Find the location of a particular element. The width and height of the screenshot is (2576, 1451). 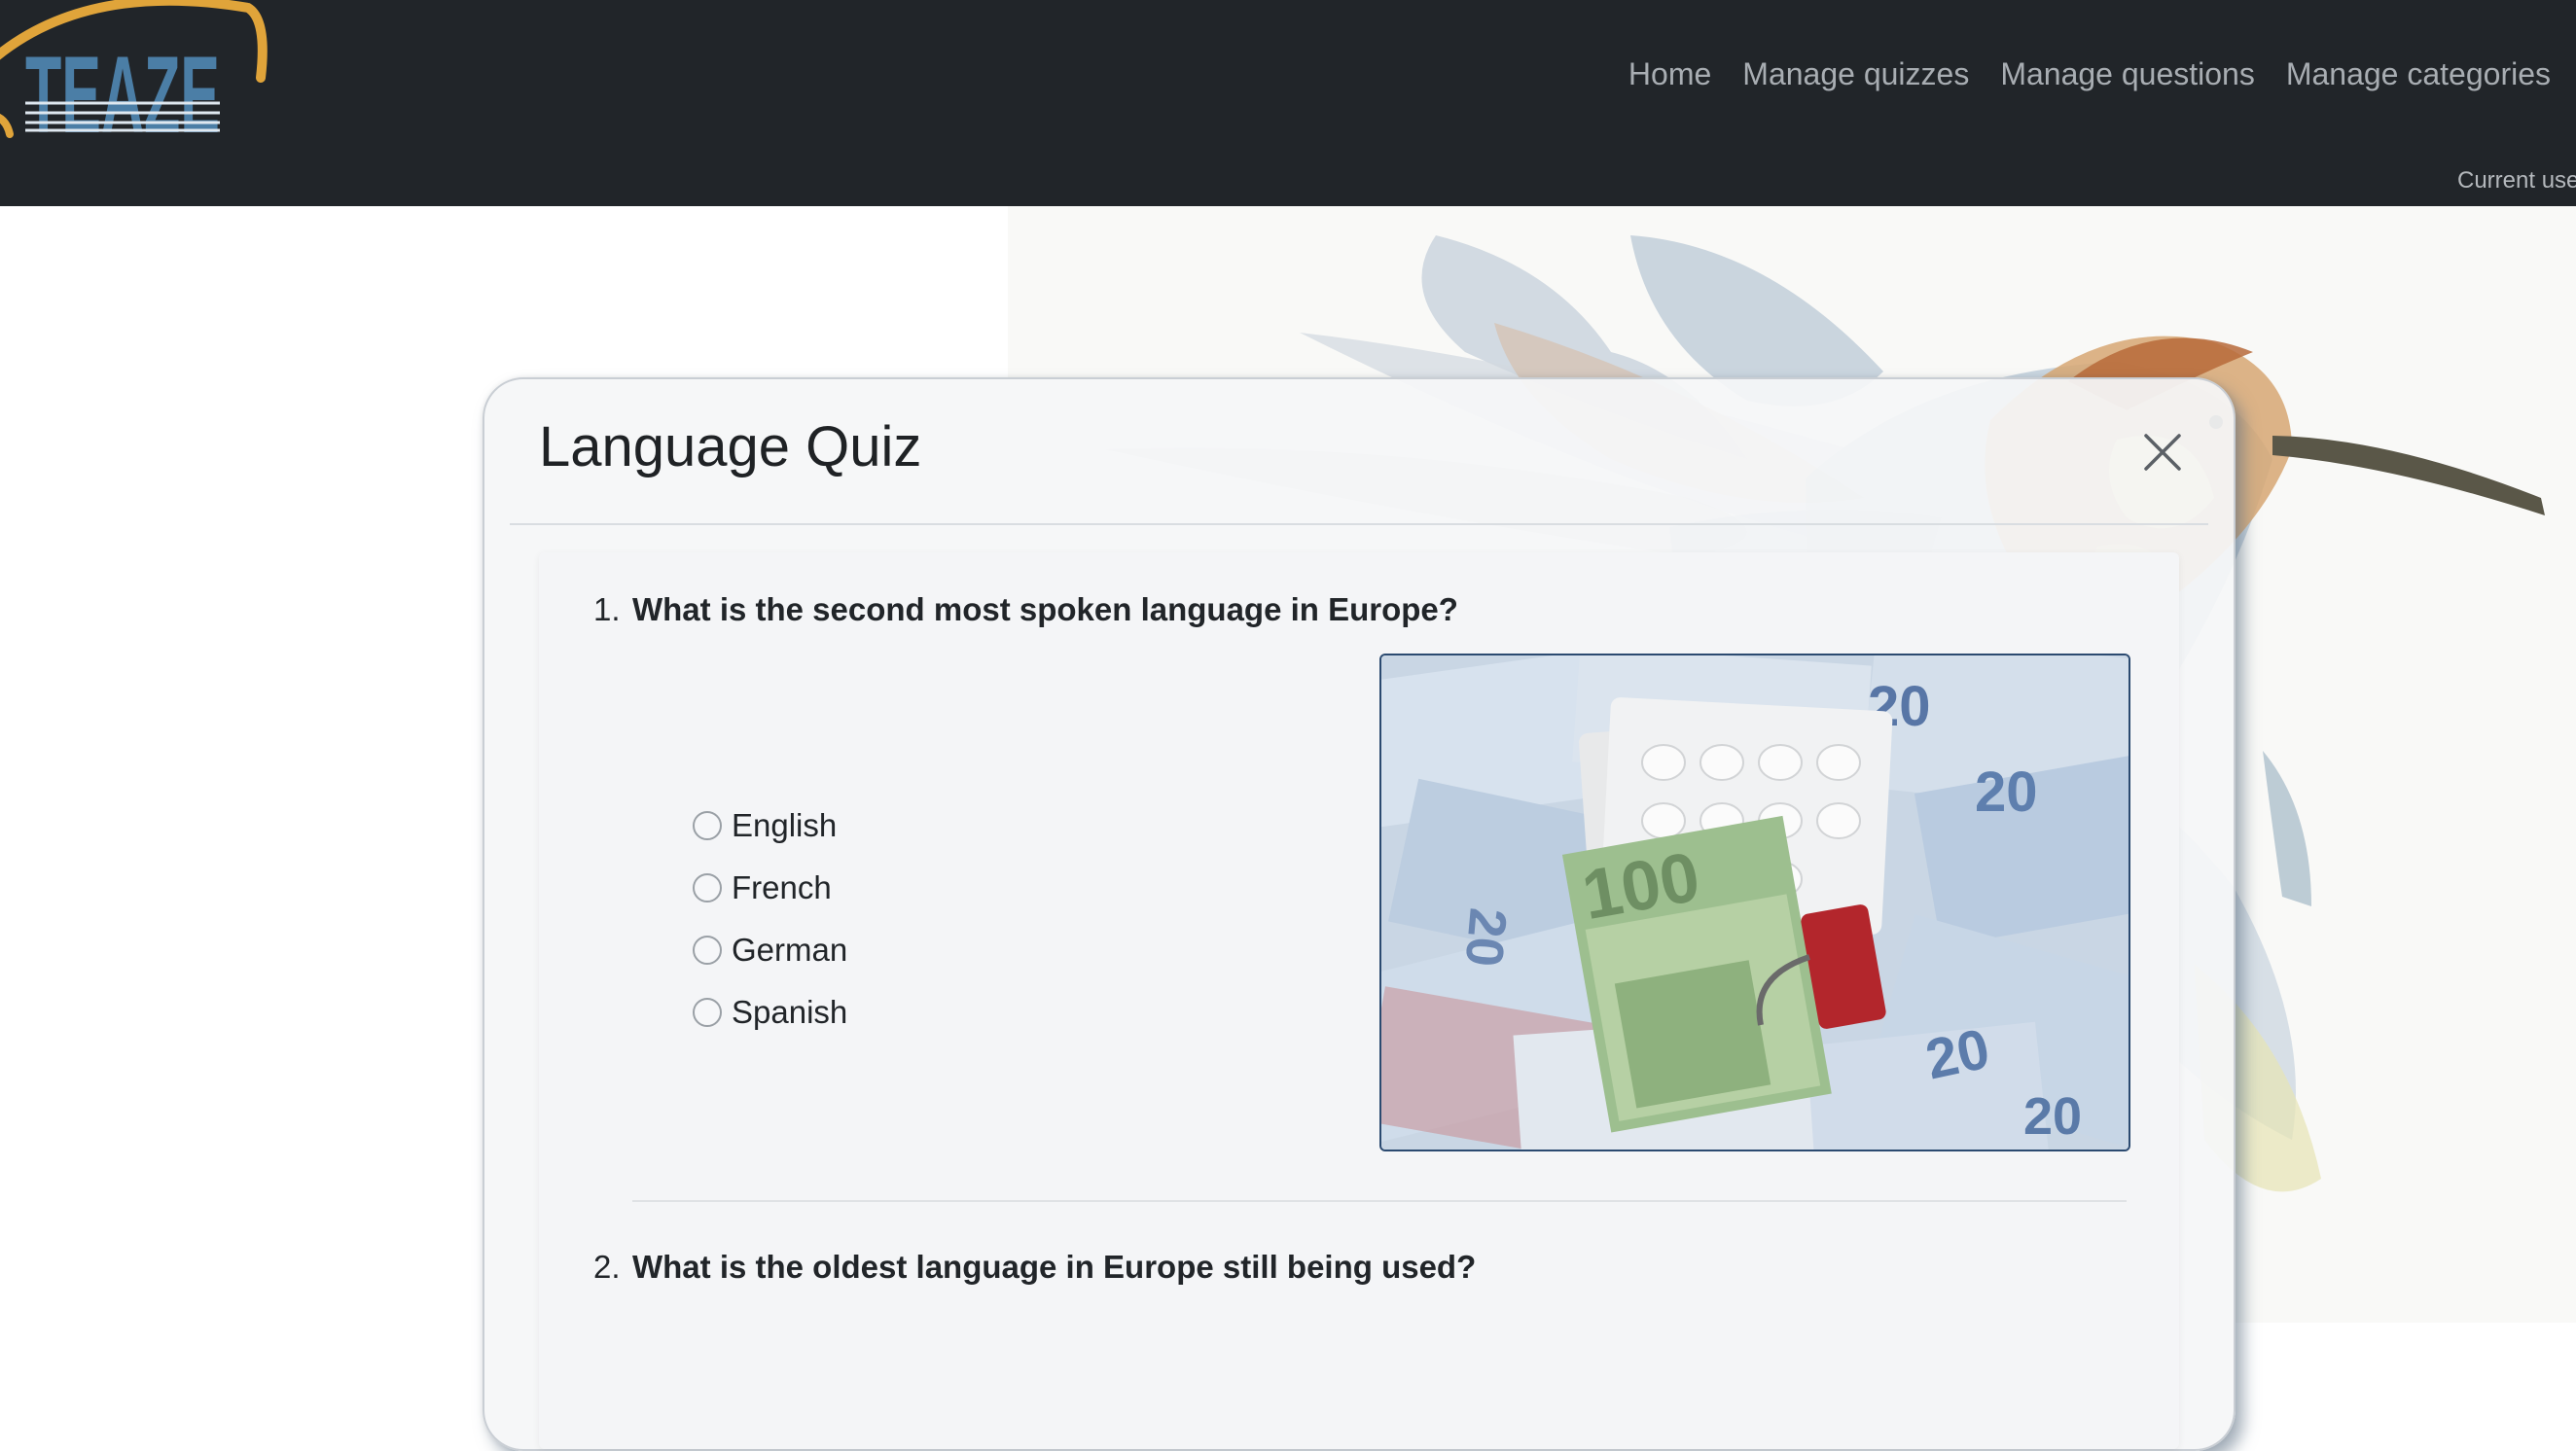

question-1-image: 20 20 20 20 20 100 is located at coordinates (1754, 902).